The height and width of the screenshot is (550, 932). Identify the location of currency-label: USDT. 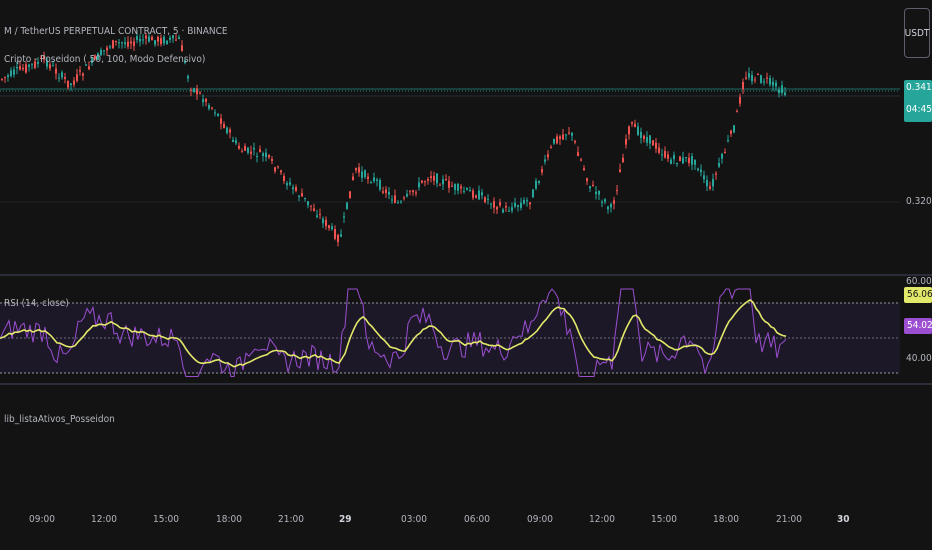
(917, 33).